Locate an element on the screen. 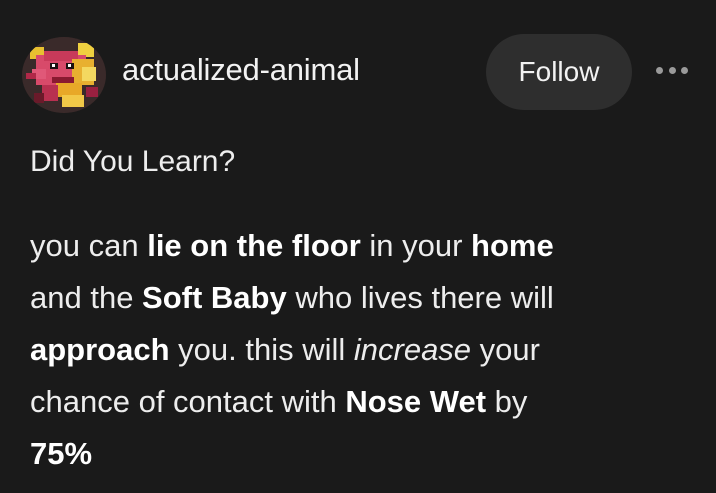 The width and height of the screenshot is (716, 493). body-line: 75% is located at coordinates (360, 454).